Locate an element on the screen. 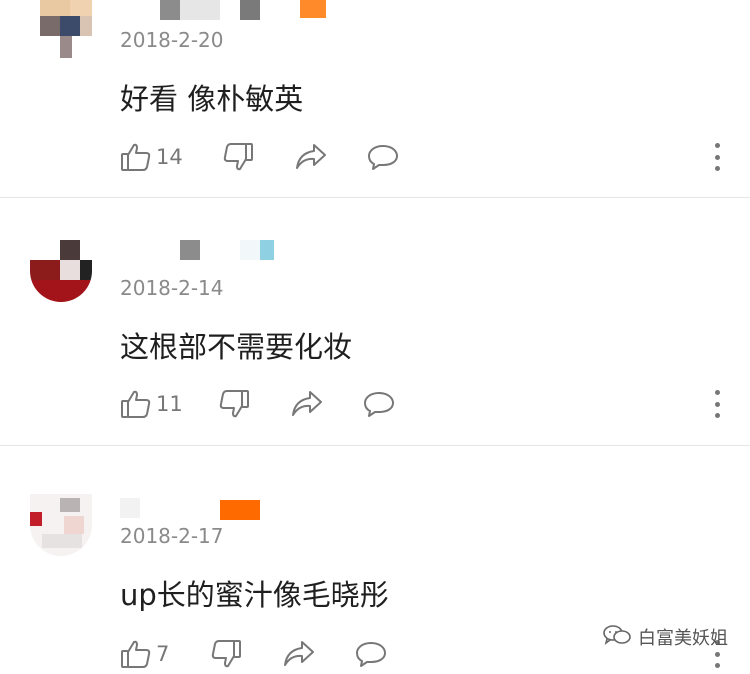 This screenshot has width=750, height=674. like-count: 14 is located at coordinates (169, 157).